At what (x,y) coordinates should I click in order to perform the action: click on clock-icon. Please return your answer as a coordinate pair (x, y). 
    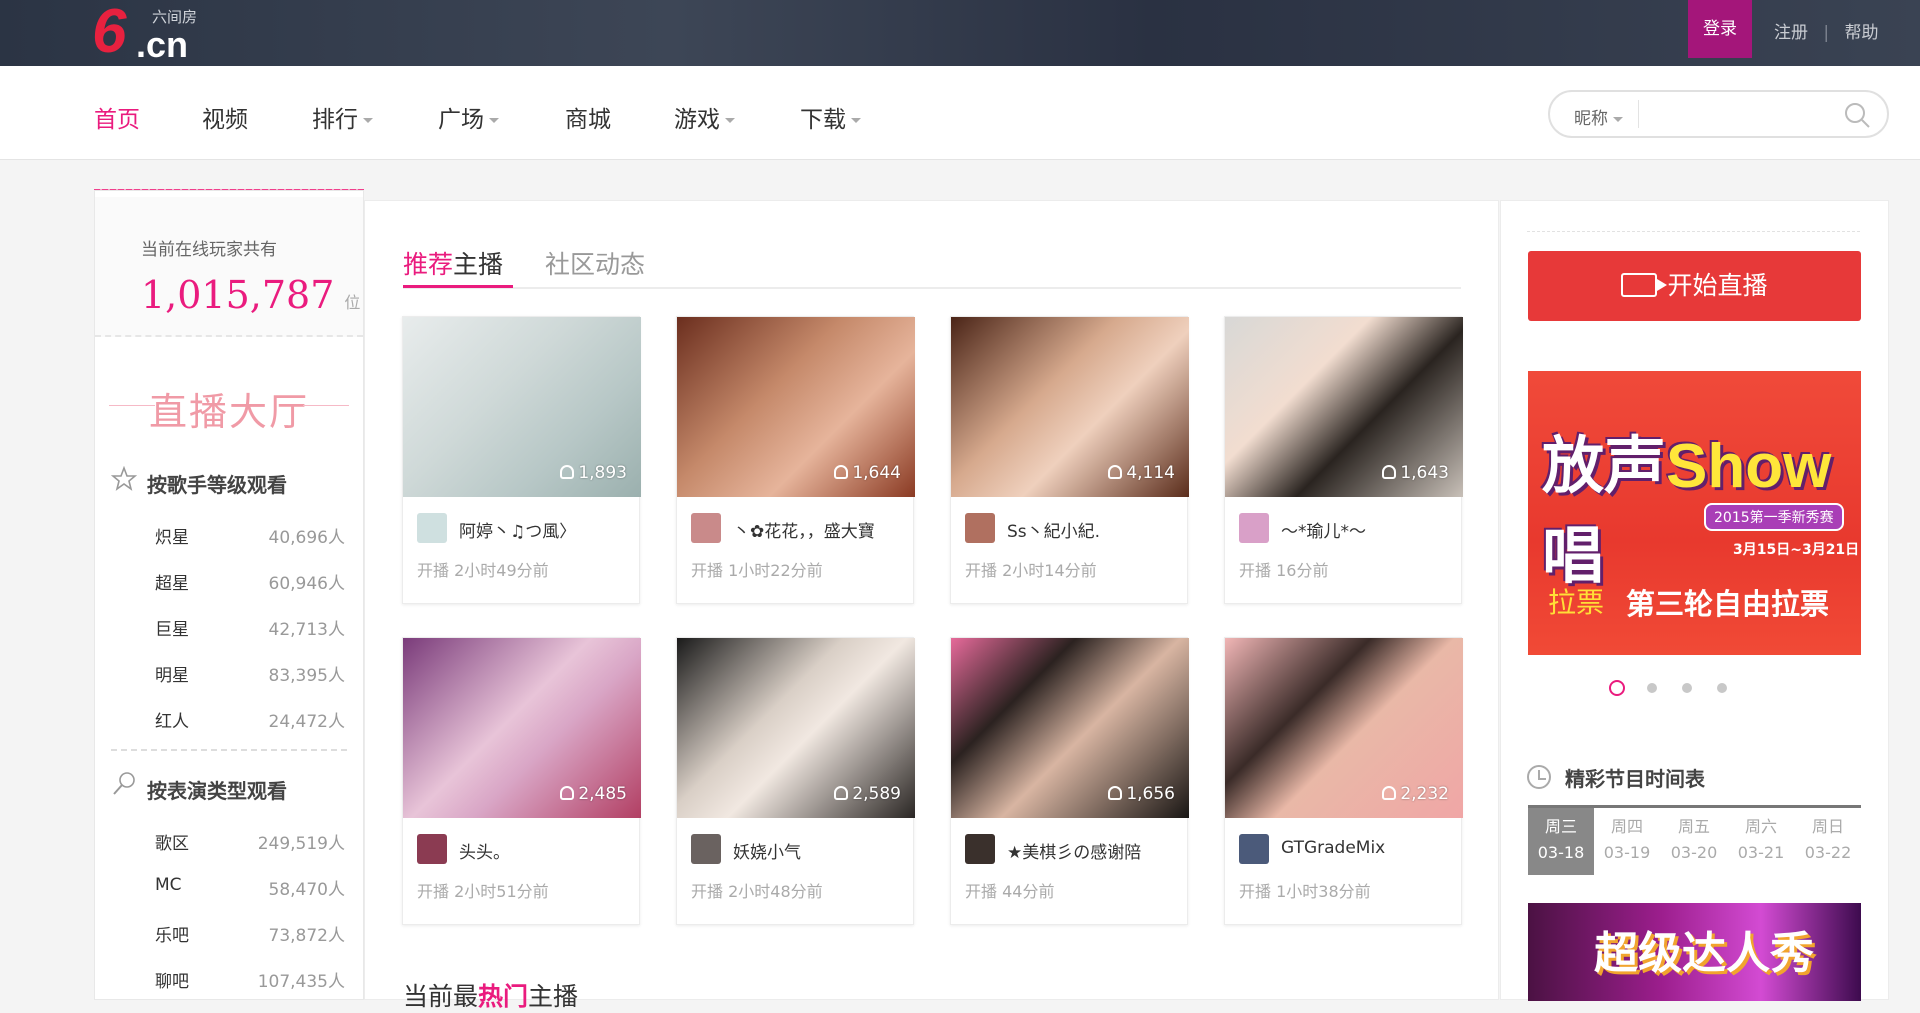
    Looking at the image, I should click on (1539, 777).